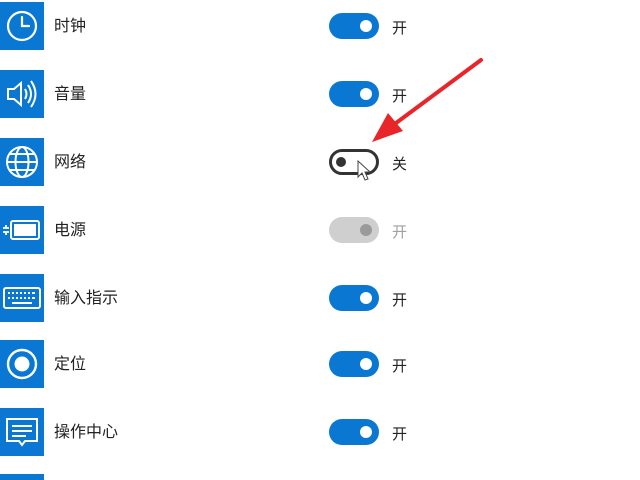 Image resolution: width=640 pixels, height=480 pixels. Describe the element at coordinates (320, 94) in the screenshot. I see `setting-row-volume: 音量 开` at that location.